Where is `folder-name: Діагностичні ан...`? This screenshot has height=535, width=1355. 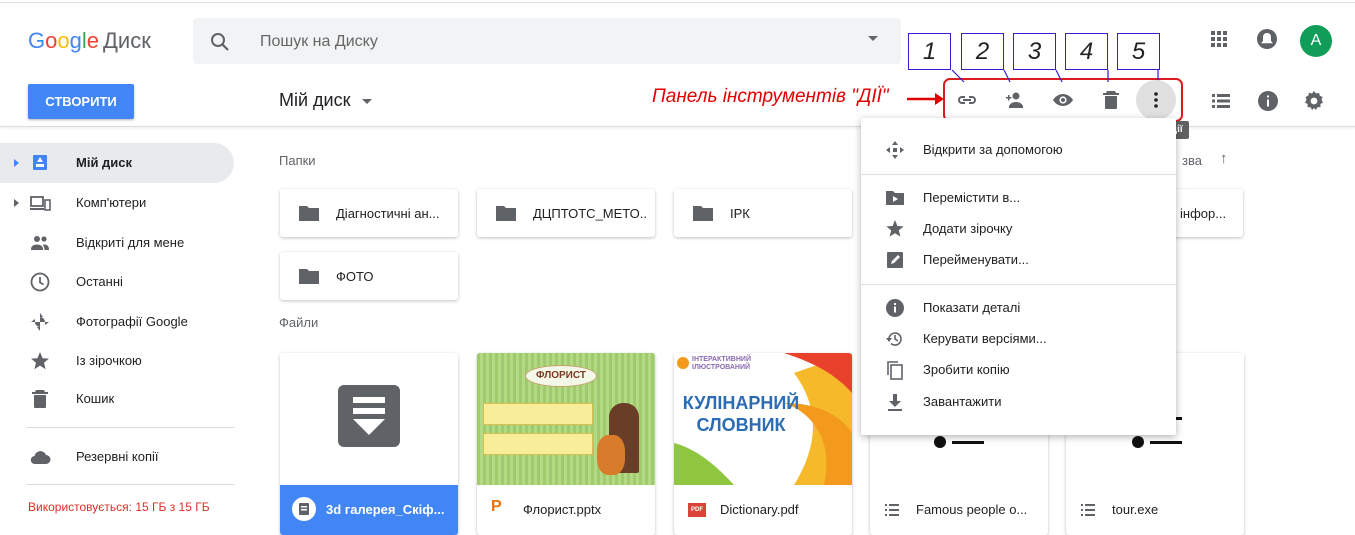
folder-name: Діагностичні ан... is located at coordinates (388, 213).